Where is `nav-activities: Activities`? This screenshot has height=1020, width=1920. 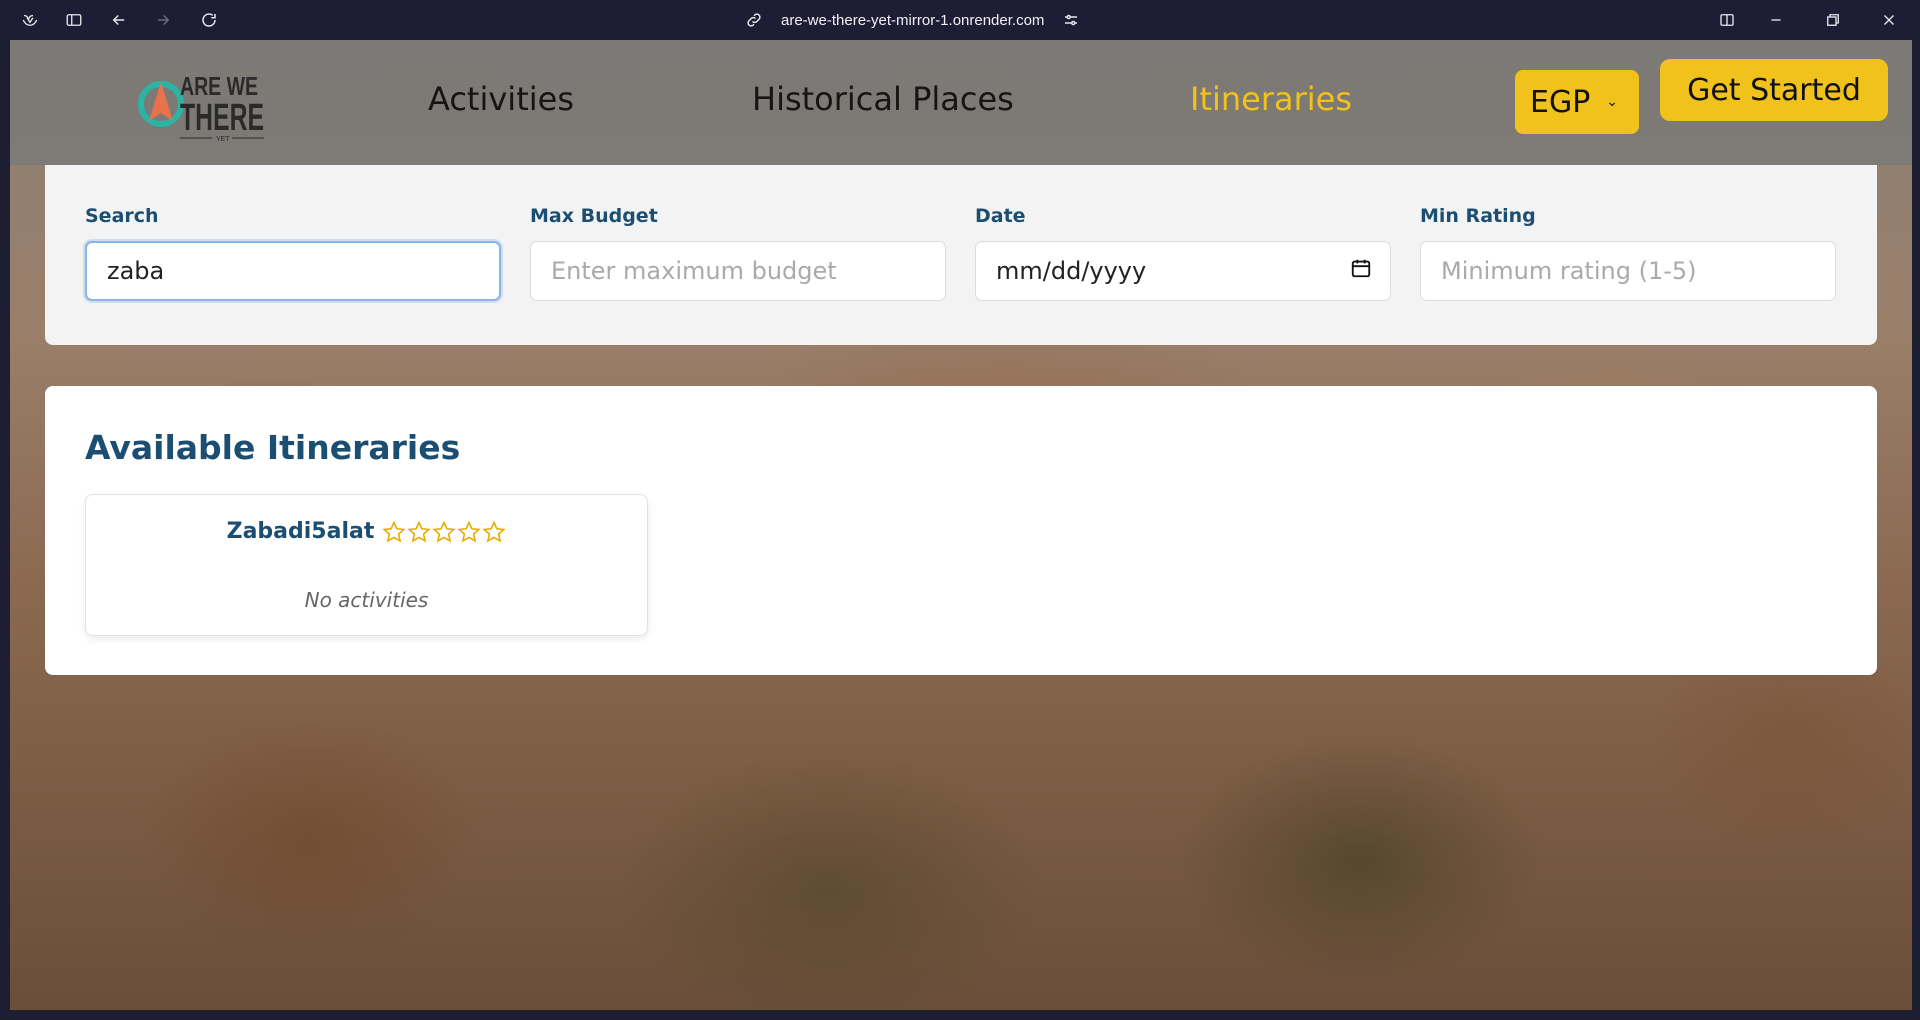 nav-activities: Activities is located at coordinates (501, 99).